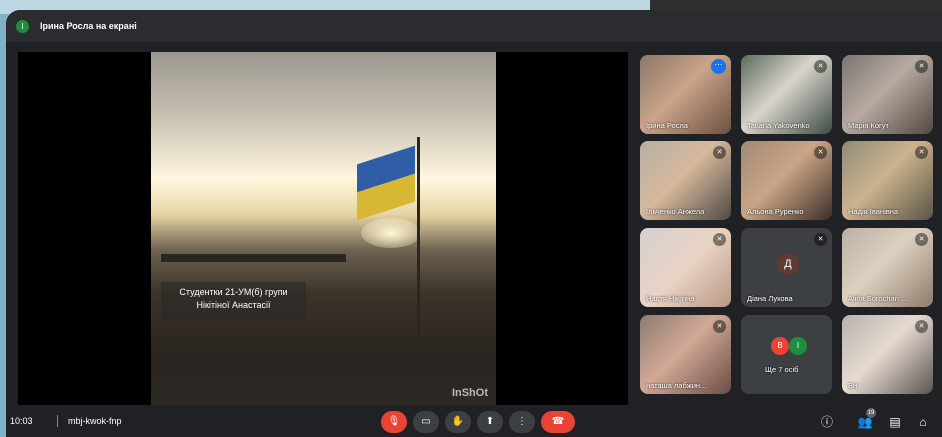  I want to click on camera-toggle-button: ▭, so click(426, 422).